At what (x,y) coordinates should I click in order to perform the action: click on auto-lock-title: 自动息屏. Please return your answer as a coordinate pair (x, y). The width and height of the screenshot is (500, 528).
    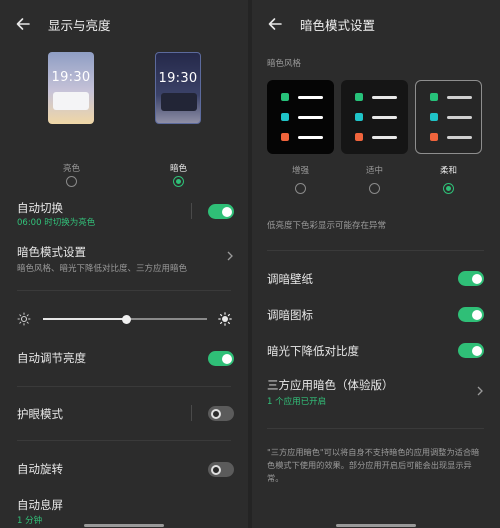
    Looking at the image, I should click on (40, 505).